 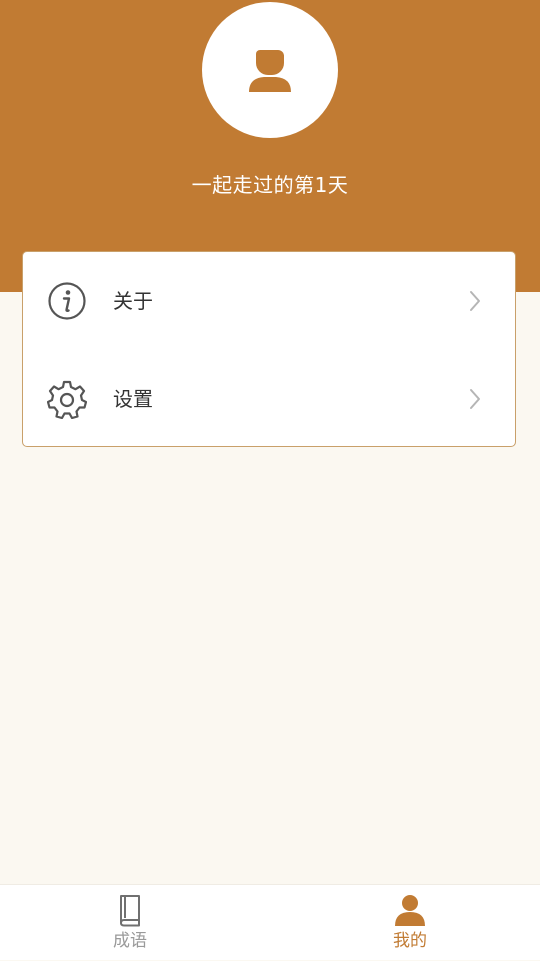 I want to click on tab-mine: 我的, so click(x=410, y=923).